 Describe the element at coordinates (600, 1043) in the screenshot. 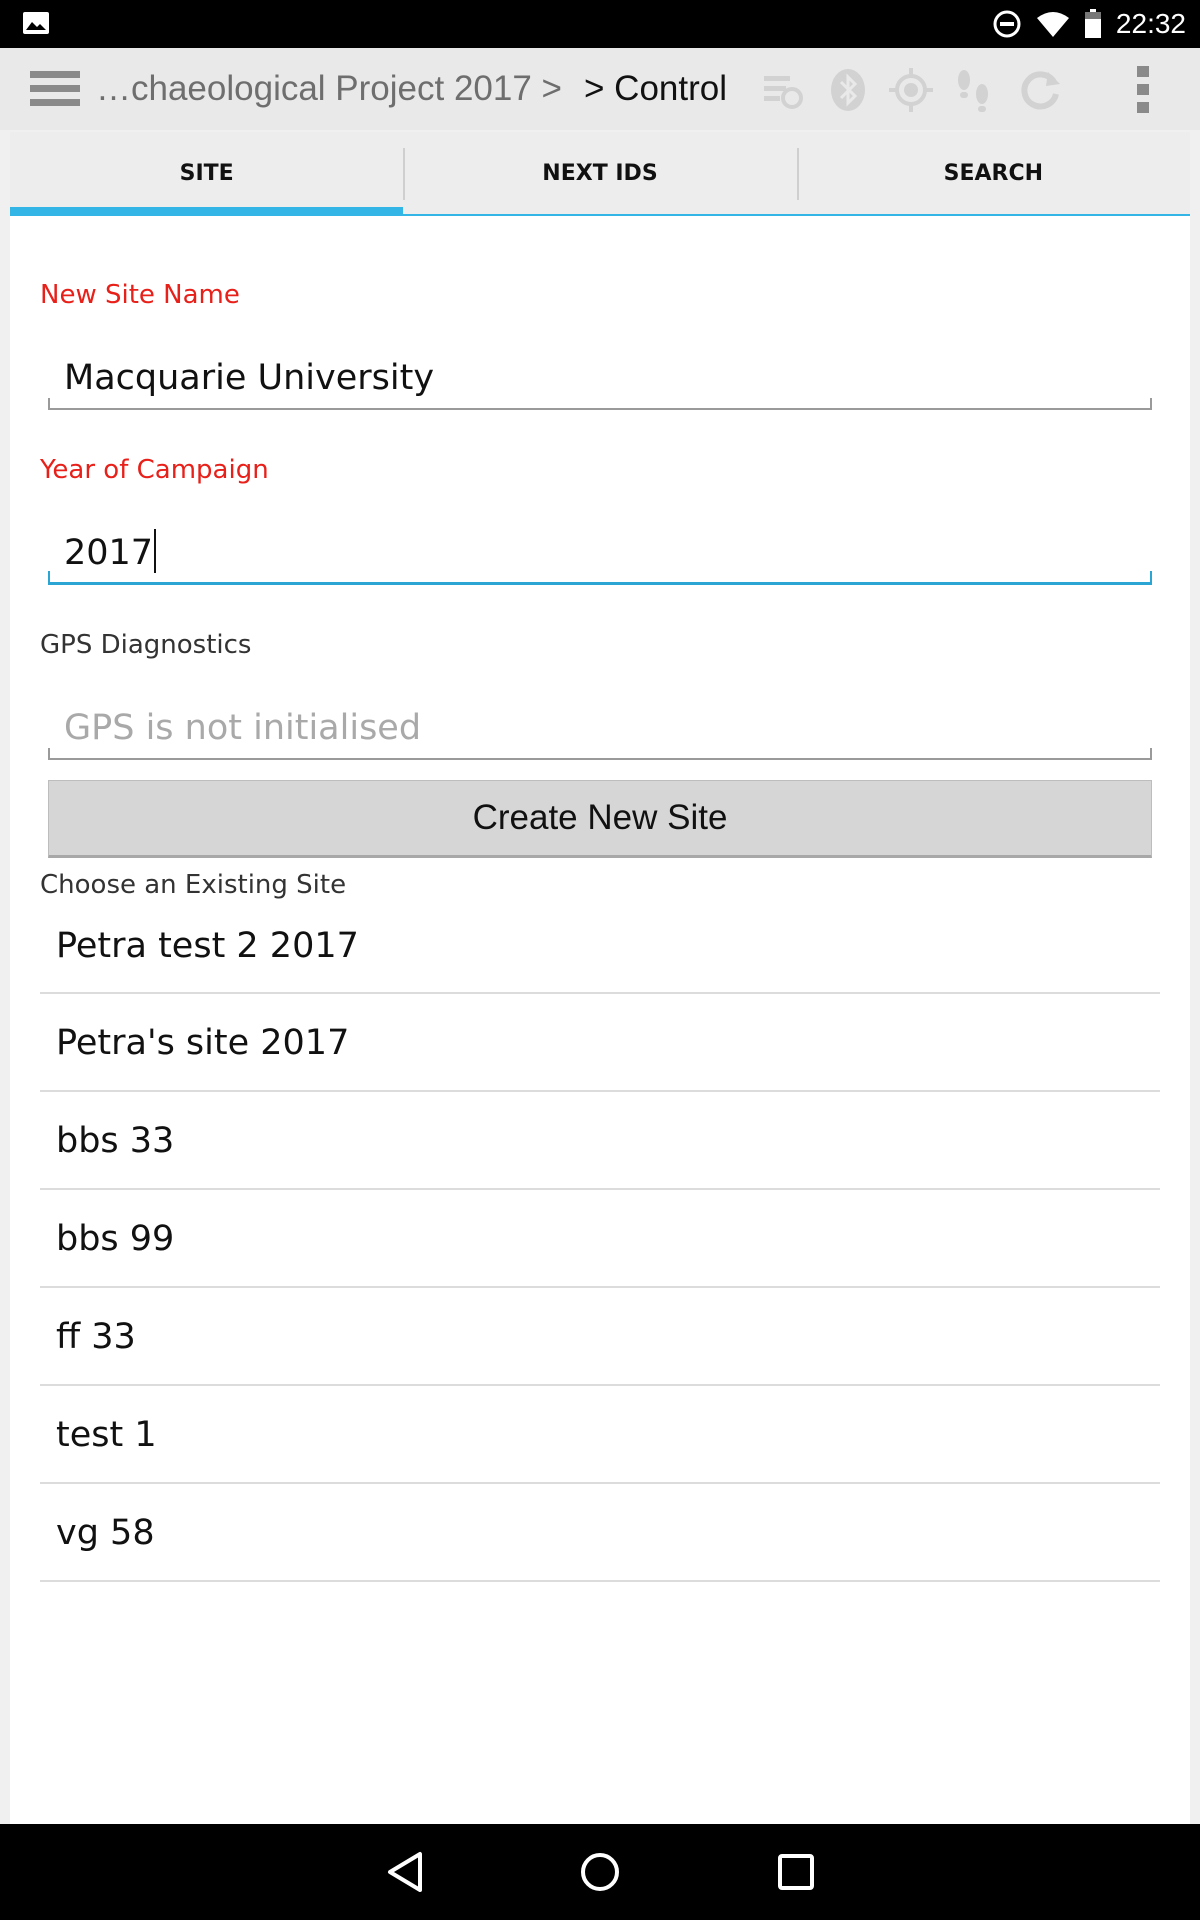

I see `list-item: Petra's site 2017` at that location.